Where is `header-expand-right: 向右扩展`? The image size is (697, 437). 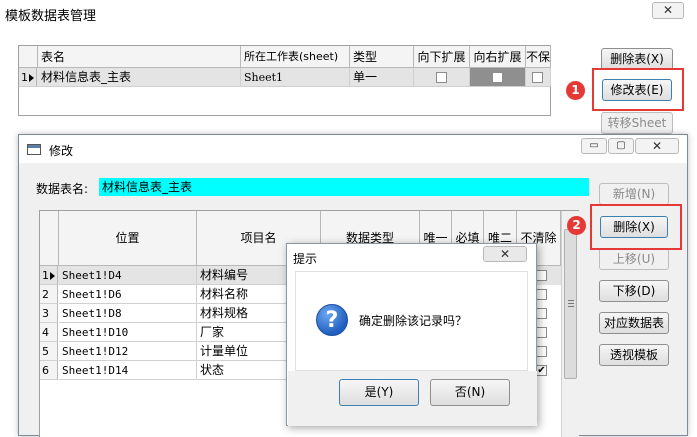
header-expand-right: 向右扩展 is located at coordinates (498, 57).